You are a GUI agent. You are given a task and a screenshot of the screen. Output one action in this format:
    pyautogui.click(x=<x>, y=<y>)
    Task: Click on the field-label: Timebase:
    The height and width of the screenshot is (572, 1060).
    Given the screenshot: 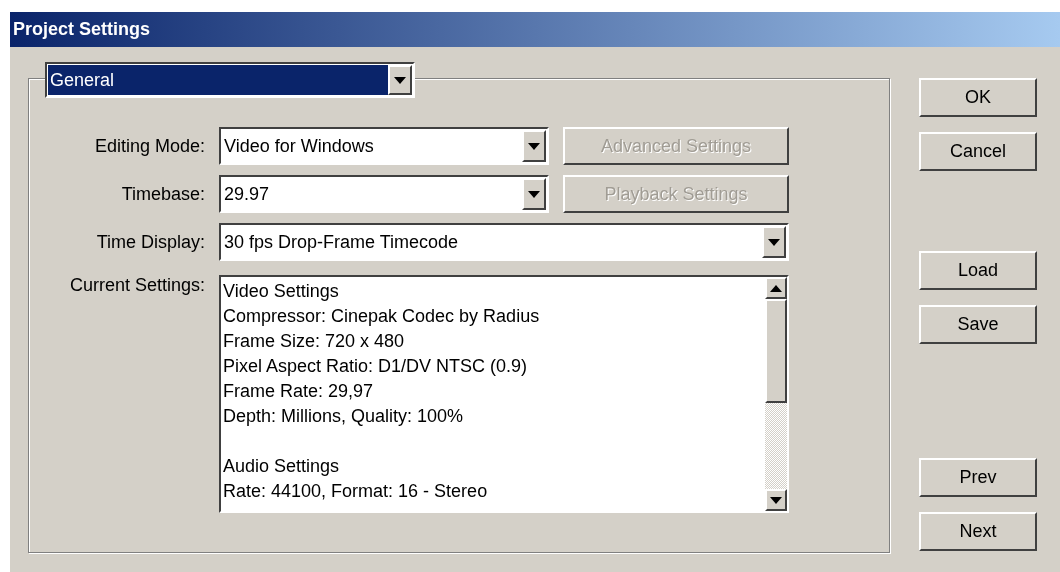 What is the action you would take?
    pyautogui.click(x=163, y=194)
    